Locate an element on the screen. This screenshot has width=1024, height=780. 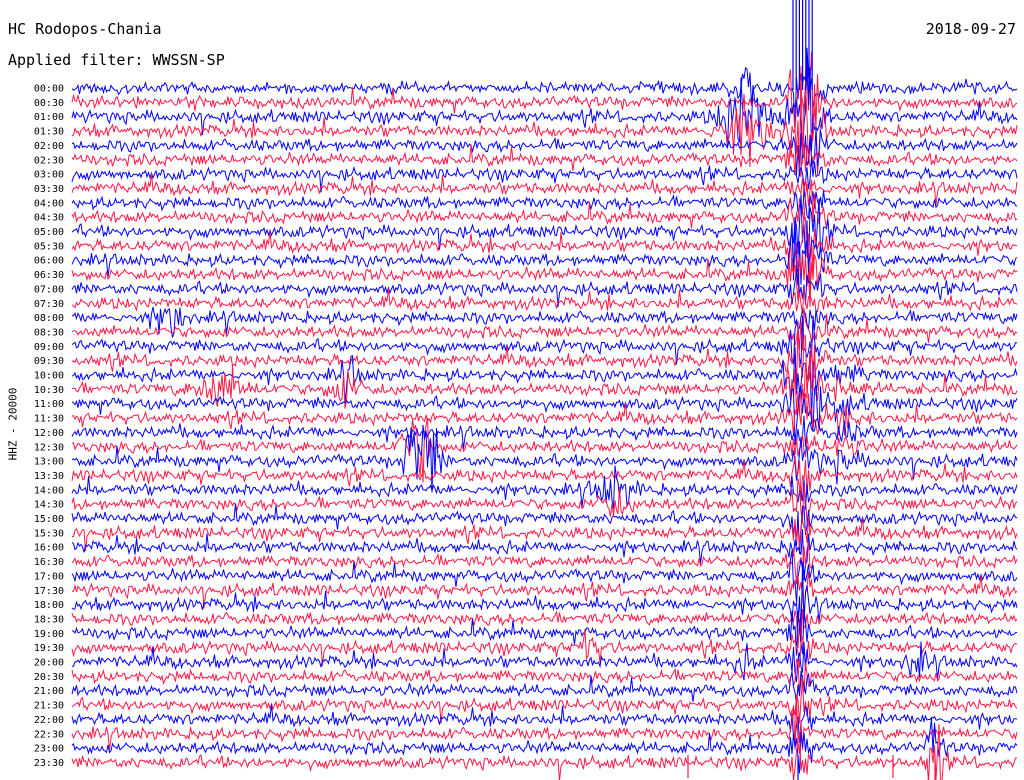
time-tick-1700: 17:00 is located at coordinates (49, 576).